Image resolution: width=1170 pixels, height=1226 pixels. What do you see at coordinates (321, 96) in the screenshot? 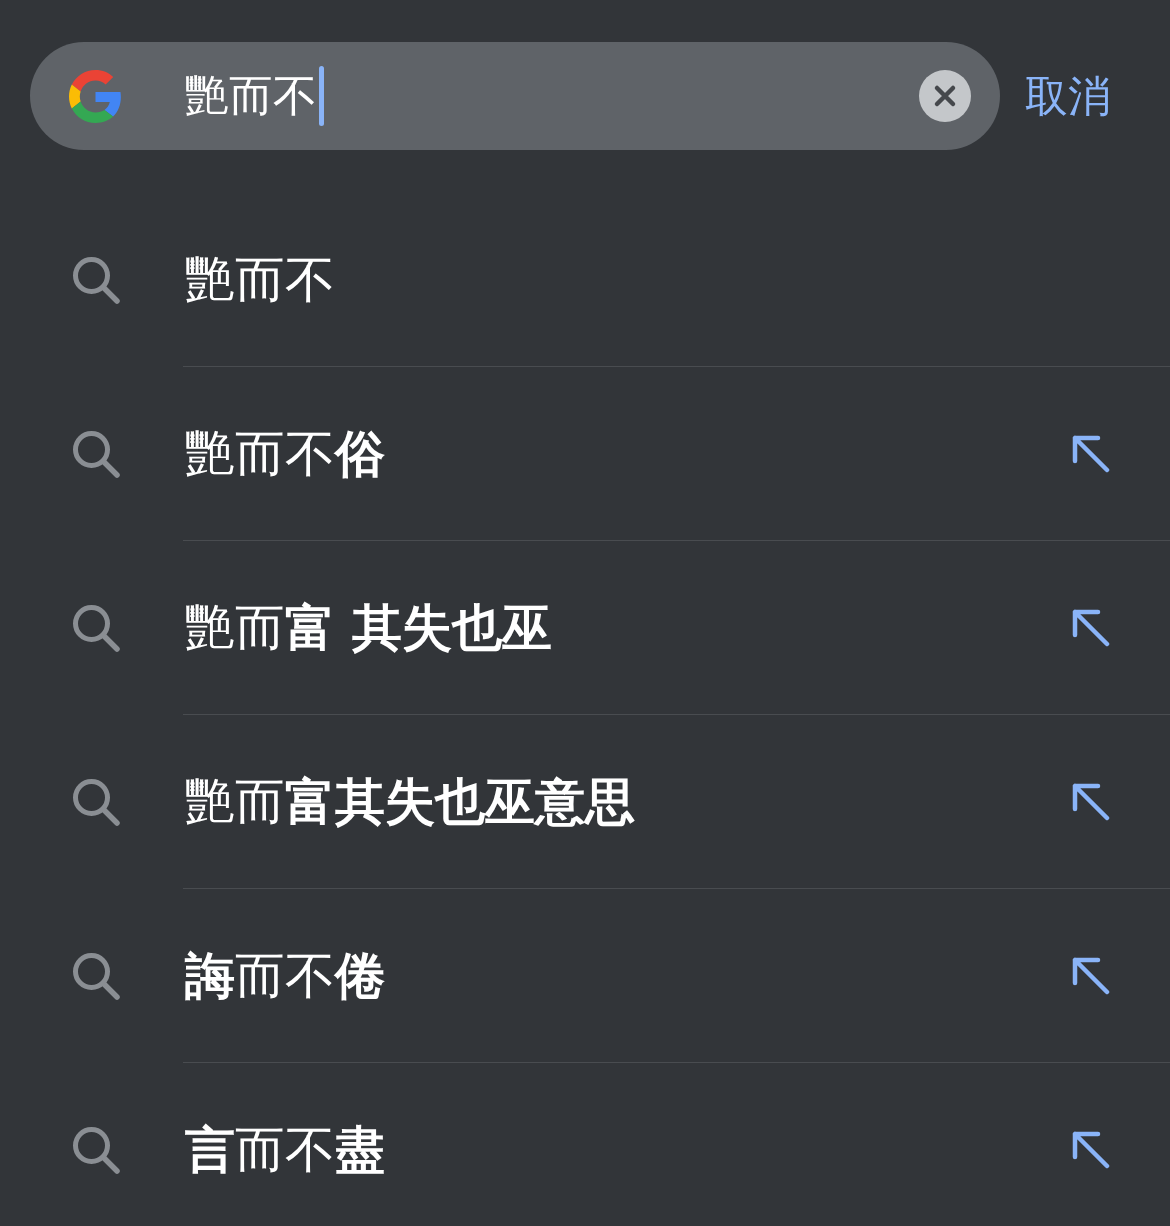
I see `text-cursor` at bounding box center [321, 96].